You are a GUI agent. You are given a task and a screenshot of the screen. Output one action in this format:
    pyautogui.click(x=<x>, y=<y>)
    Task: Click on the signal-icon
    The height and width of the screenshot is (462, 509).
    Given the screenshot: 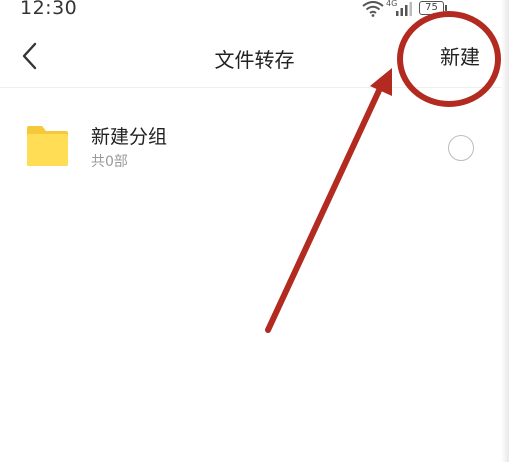 What is the action you would take?
    pyautogui.click(x=404, y=9)
    